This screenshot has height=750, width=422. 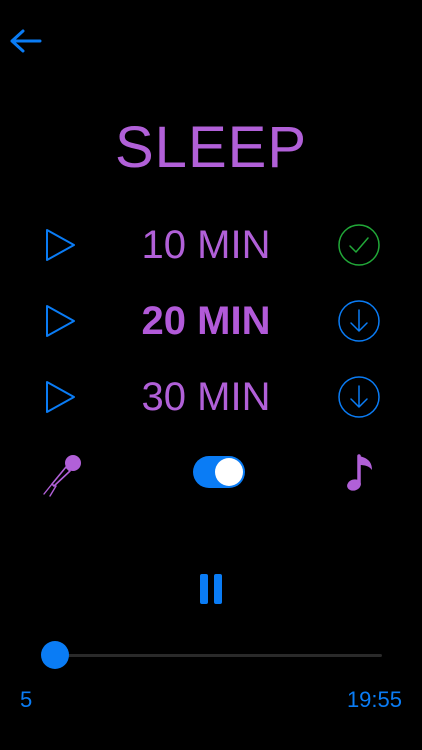 I want to click on microphone-icon, so click(x=62, y=476).